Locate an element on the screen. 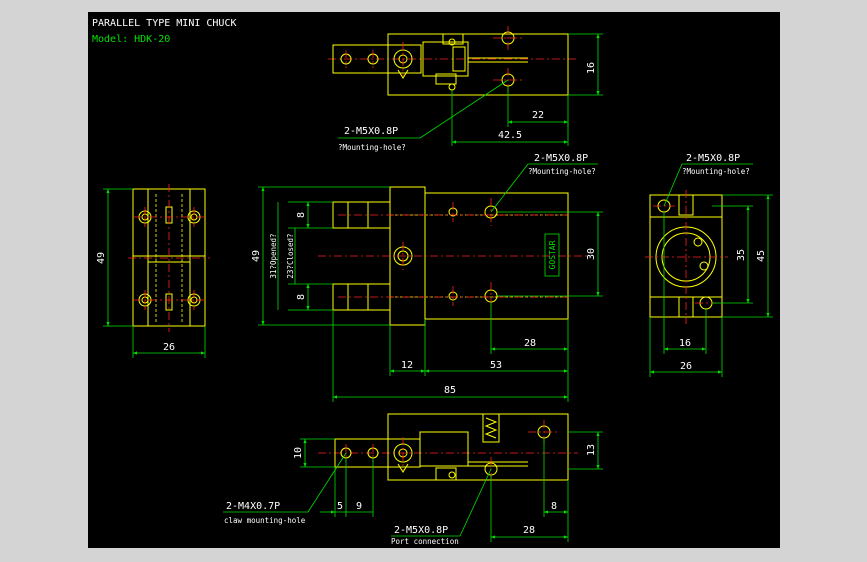  bottom-dim-13: 13 is located at coordinates (591, 450).